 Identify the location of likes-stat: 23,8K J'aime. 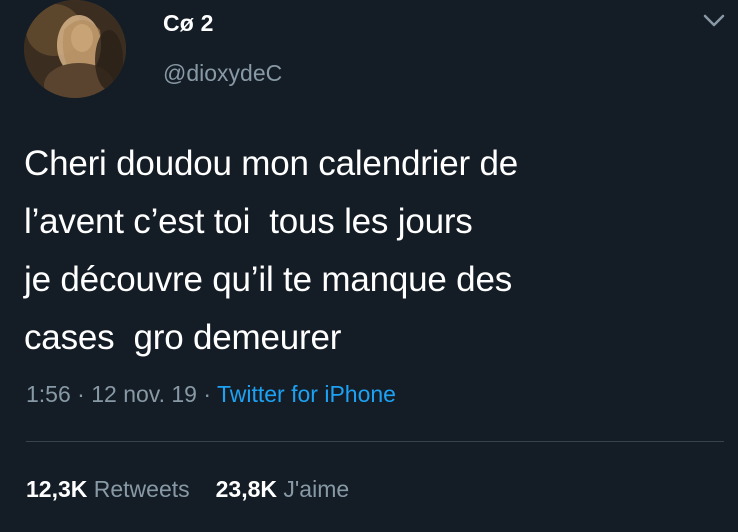
(283, 489).